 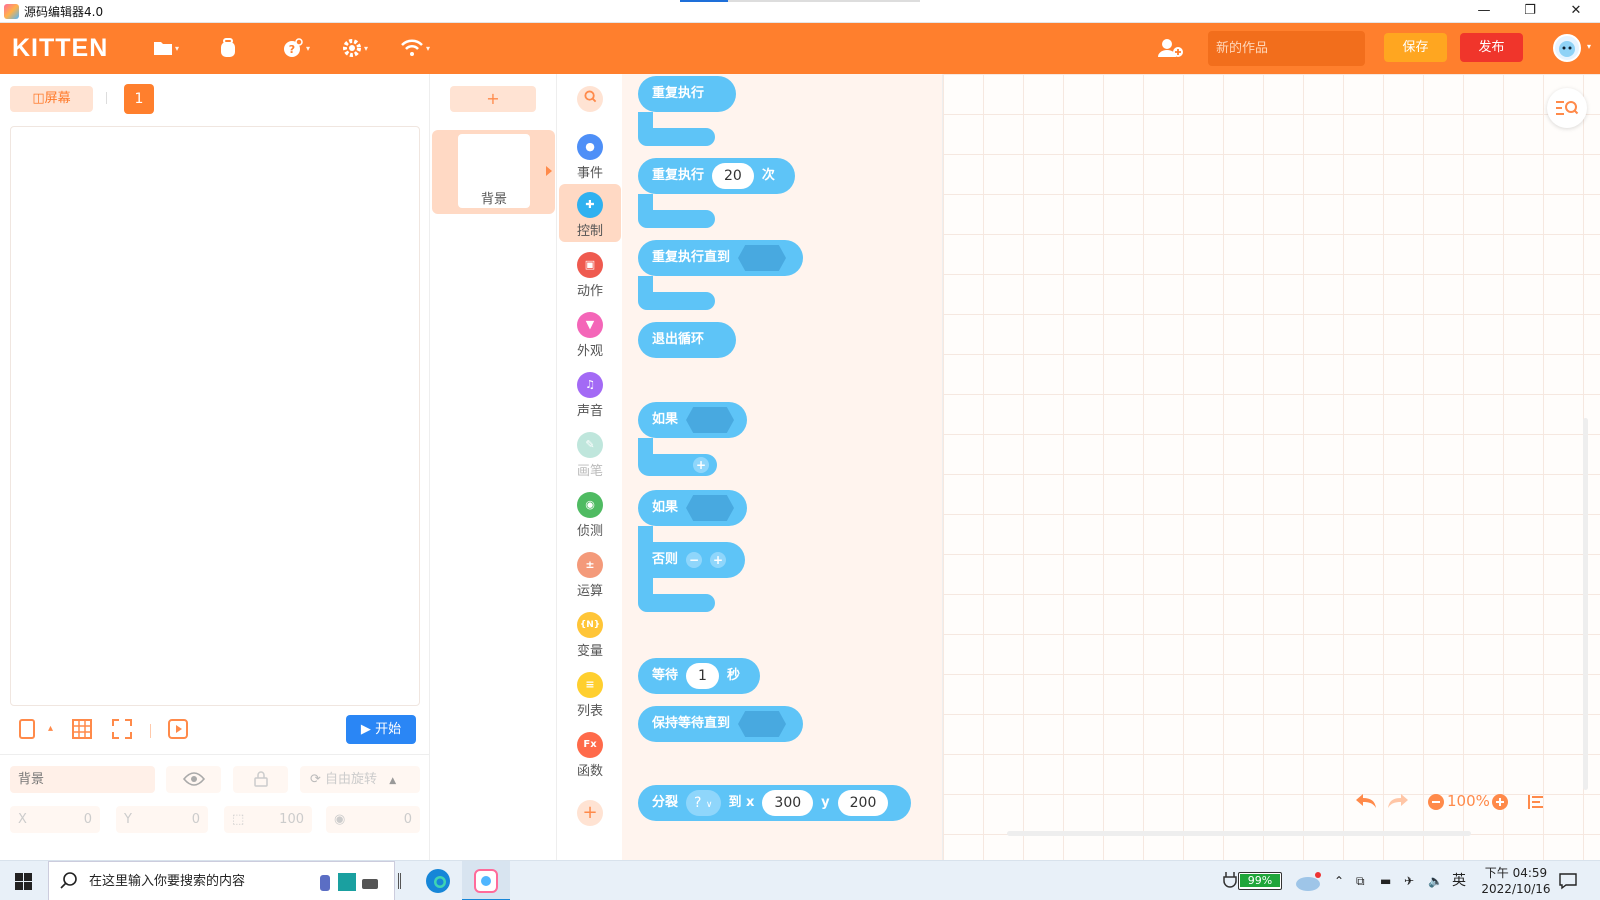 I want to click on repeat-count-input: 20, so click(x=733, y=176).